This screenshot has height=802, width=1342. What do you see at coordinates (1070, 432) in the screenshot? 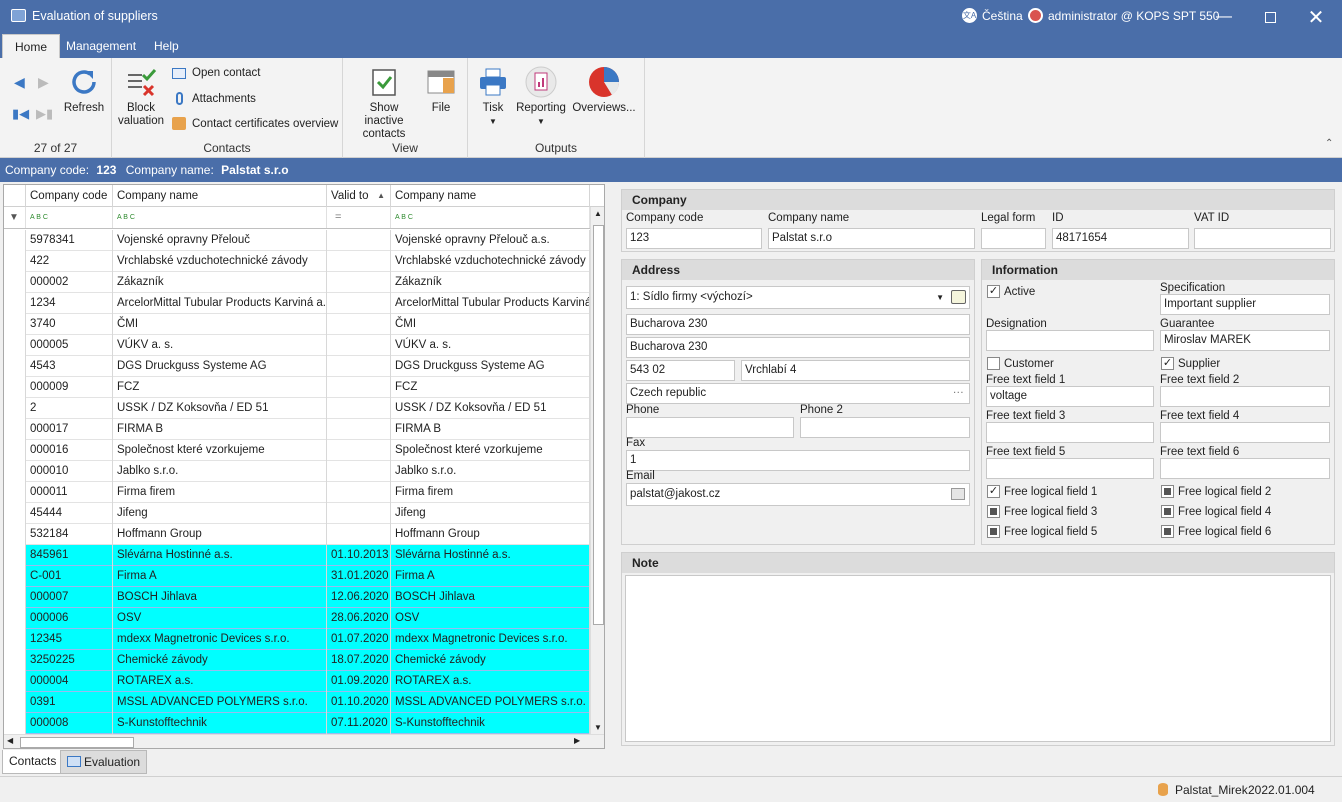
I see `free-text-3-field` at bounding box center [1070, 432].